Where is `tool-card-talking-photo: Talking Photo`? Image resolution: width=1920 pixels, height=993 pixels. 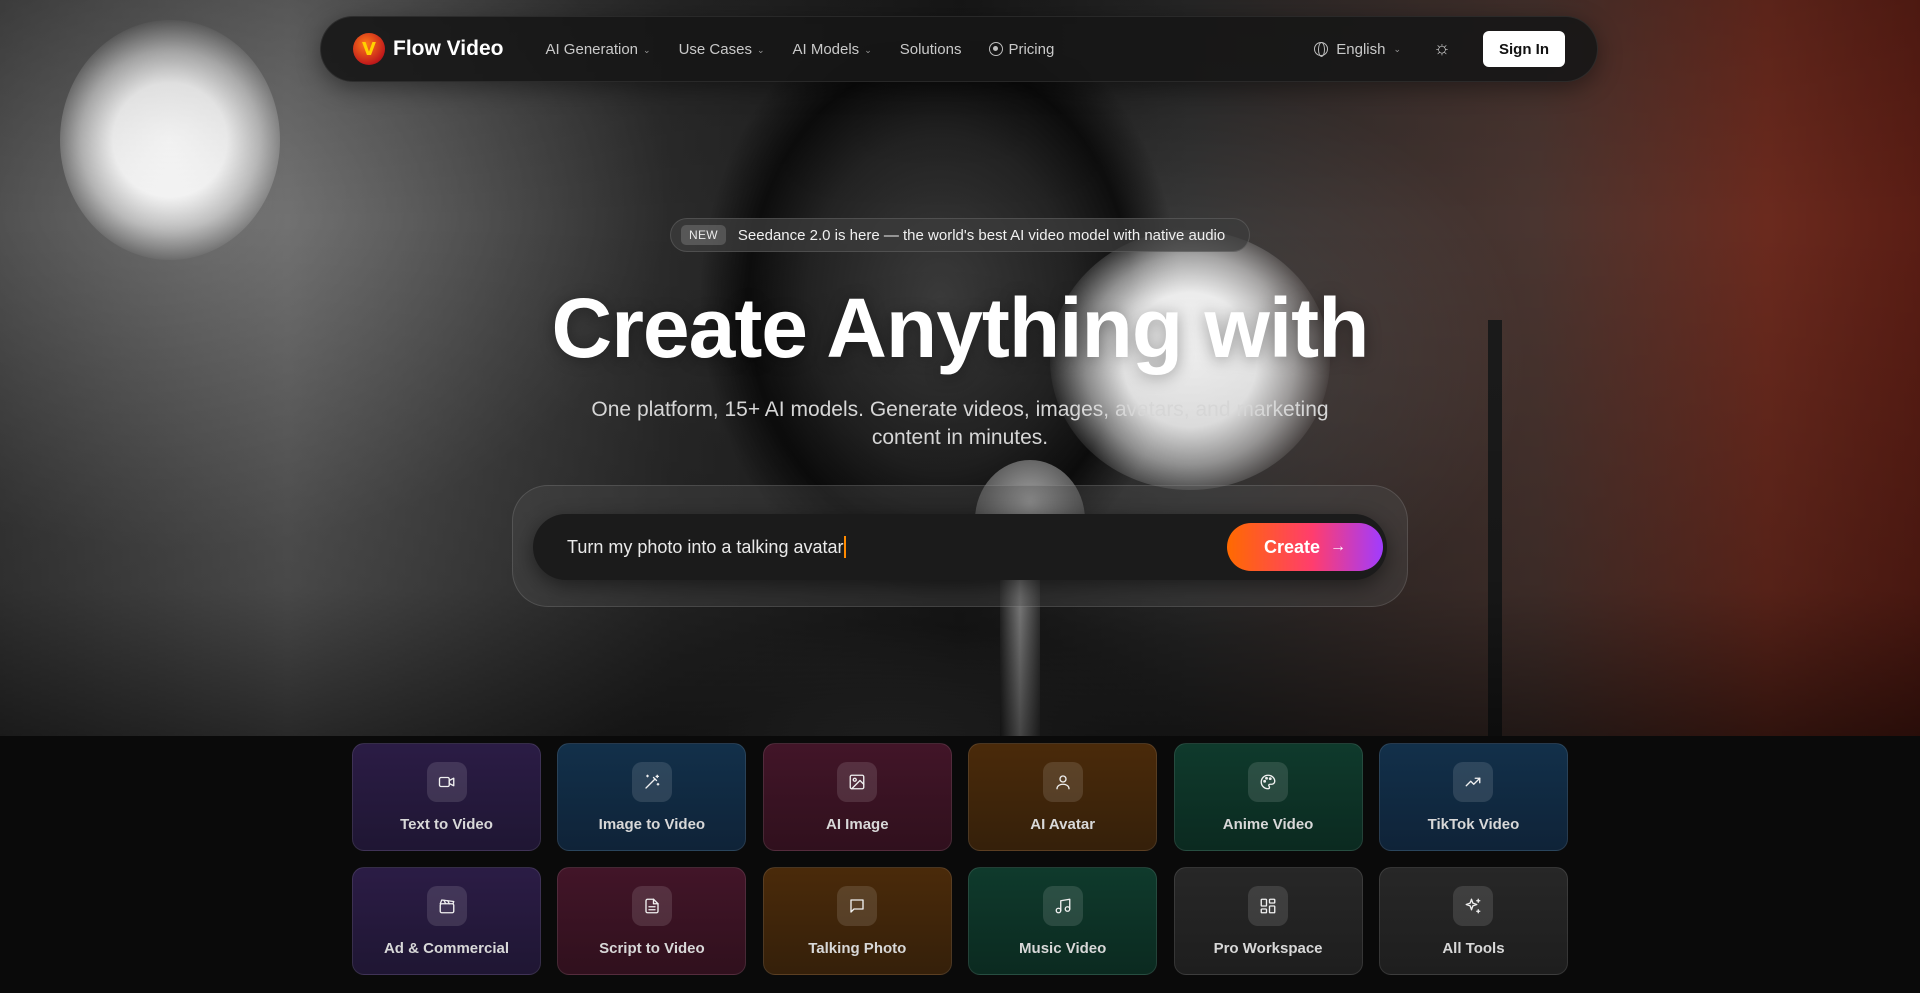
tool-card-talking-photo: Talking Photo is located at coordinates (857, 921).